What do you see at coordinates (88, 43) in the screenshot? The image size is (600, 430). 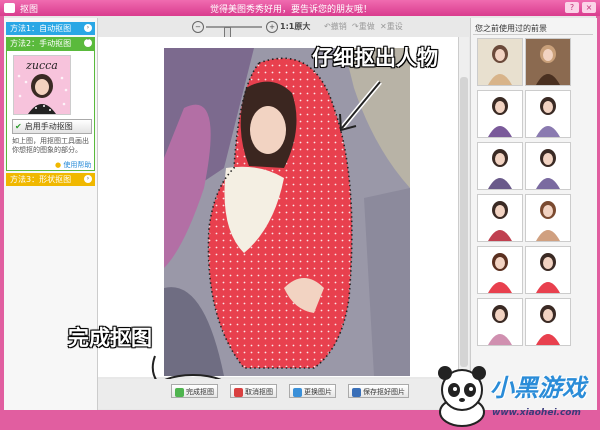 I see `collapse-arrow-icon: ˇ` at bounding box center [88, 43].